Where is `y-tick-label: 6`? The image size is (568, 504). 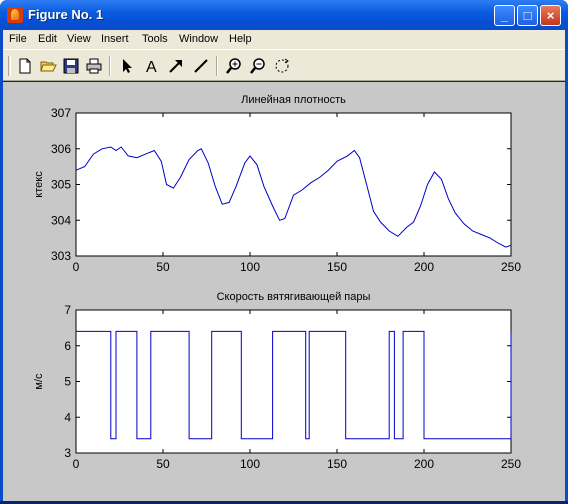 y-tick-label: 6 is located at coordinates (67, 346).